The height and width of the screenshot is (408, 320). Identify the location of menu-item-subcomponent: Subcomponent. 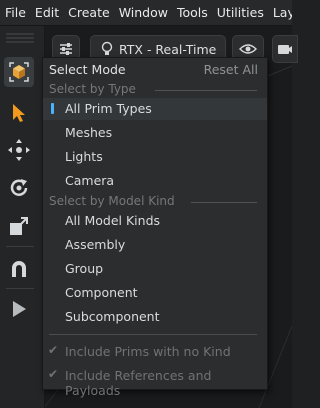
(155, 317).